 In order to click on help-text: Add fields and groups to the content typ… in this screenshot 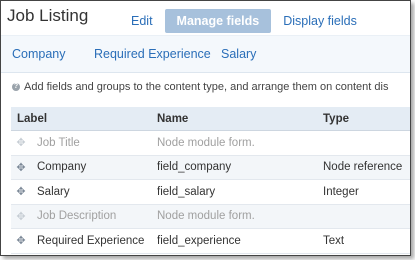, I will do `click(206, 87)`.